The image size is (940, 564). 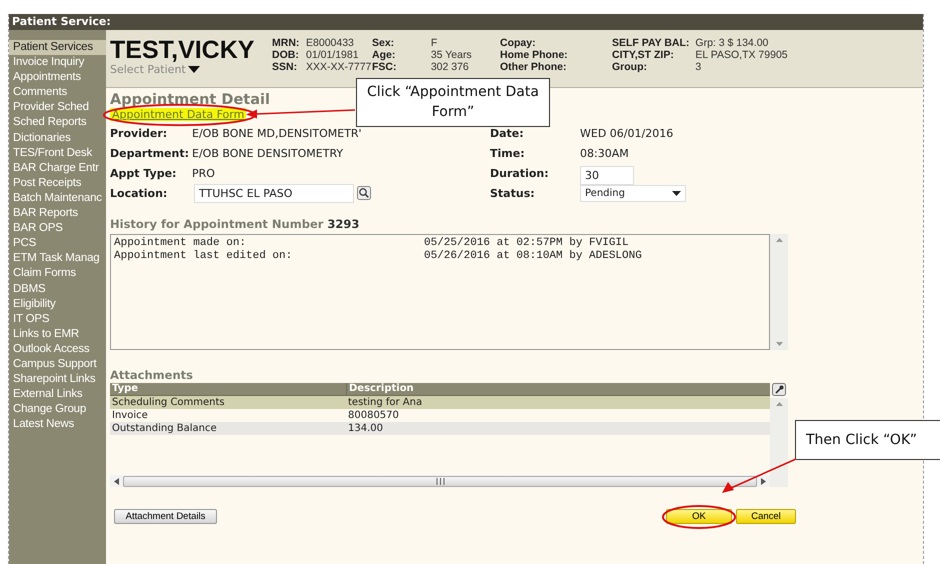 What do you see at coordinates (57, 364) in the screenshot?
I see `sidebar-item: Campus Support` at bounding box center [57, 364].